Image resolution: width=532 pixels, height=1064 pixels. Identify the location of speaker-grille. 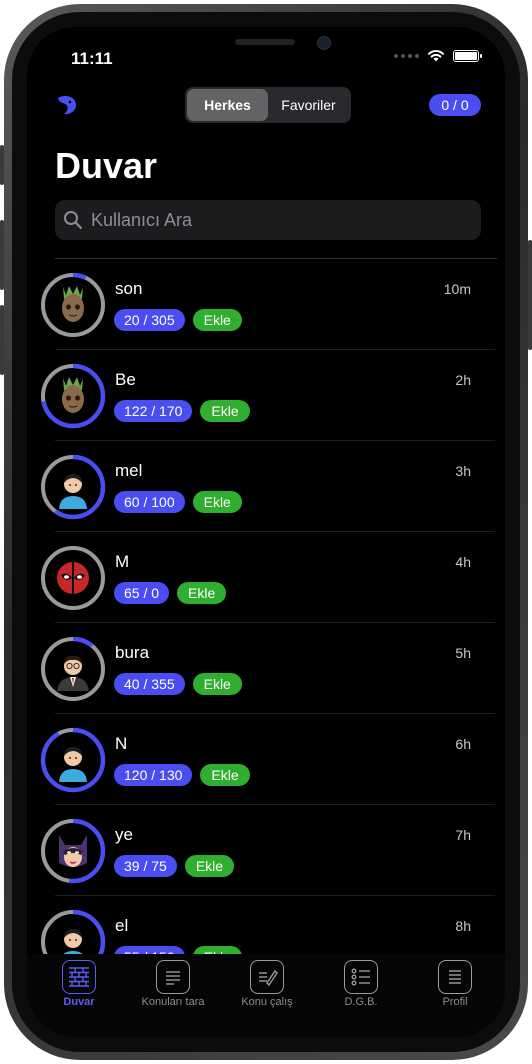
(265, 42).